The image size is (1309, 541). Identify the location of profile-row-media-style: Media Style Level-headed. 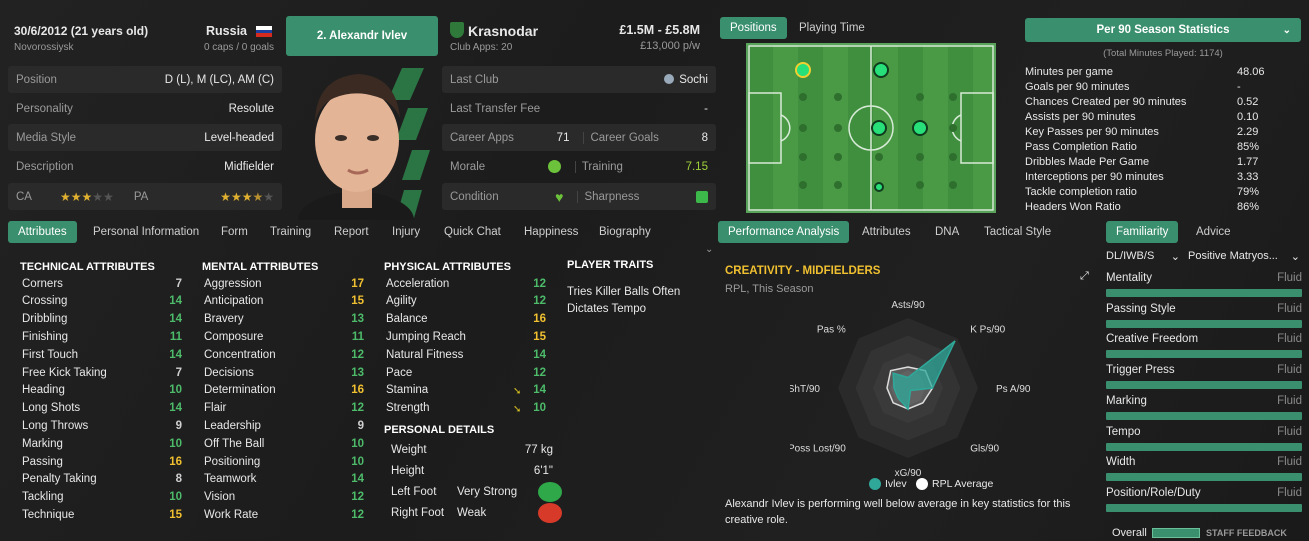
(145, 137).